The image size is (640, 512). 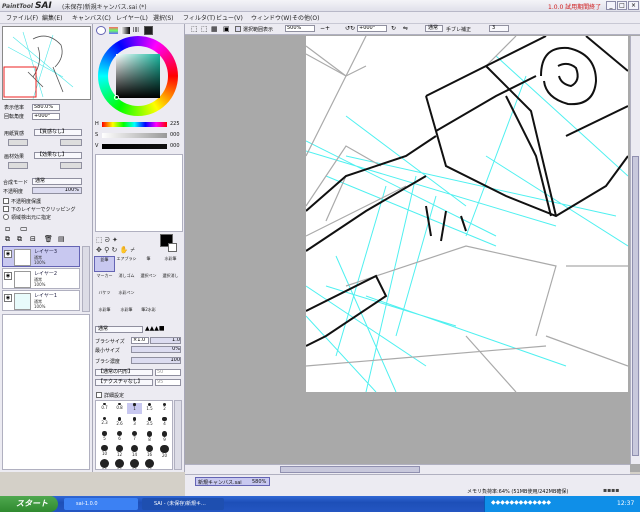 I want to click on size-preset-cell: 20, so click(x=164, y=451).